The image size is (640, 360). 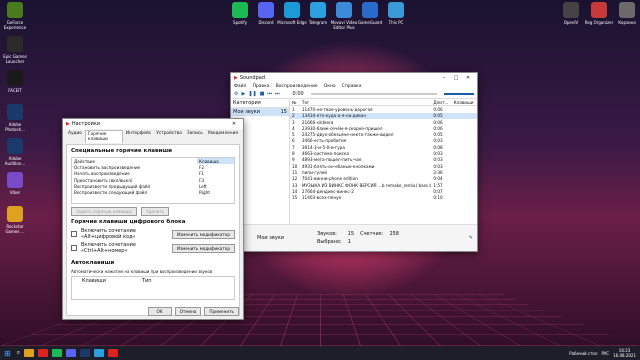 I want to click on system-tray: Рабочий стол РУС 16:23 16.08.2021, so click(x=604, y=353).